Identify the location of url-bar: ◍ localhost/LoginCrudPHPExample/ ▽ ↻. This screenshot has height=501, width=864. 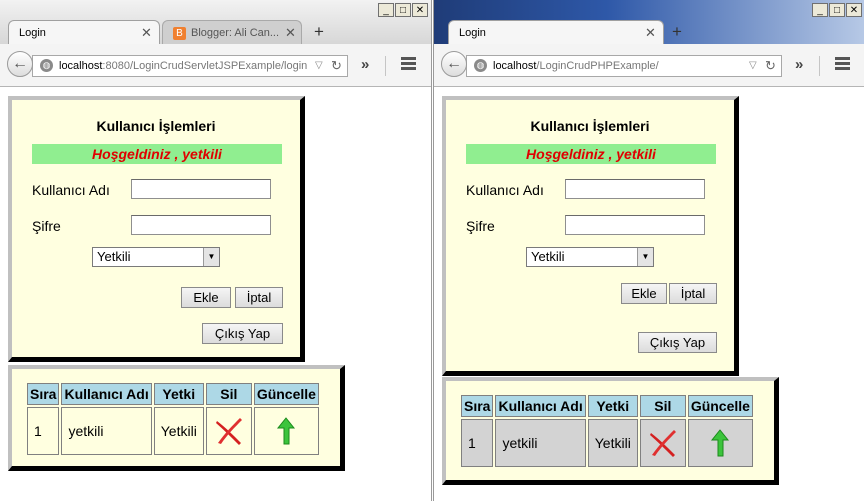
(624, 66).